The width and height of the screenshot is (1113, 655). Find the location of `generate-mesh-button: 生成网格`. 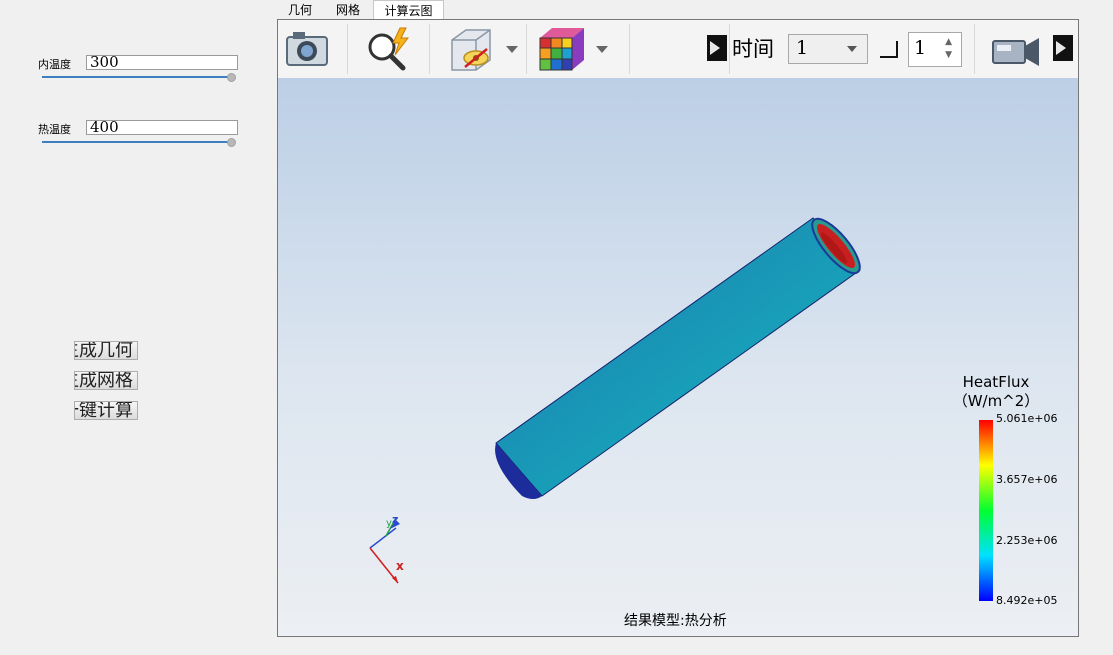

generate-mesh-button: 生成网格 is located at coordinates (106, 380).